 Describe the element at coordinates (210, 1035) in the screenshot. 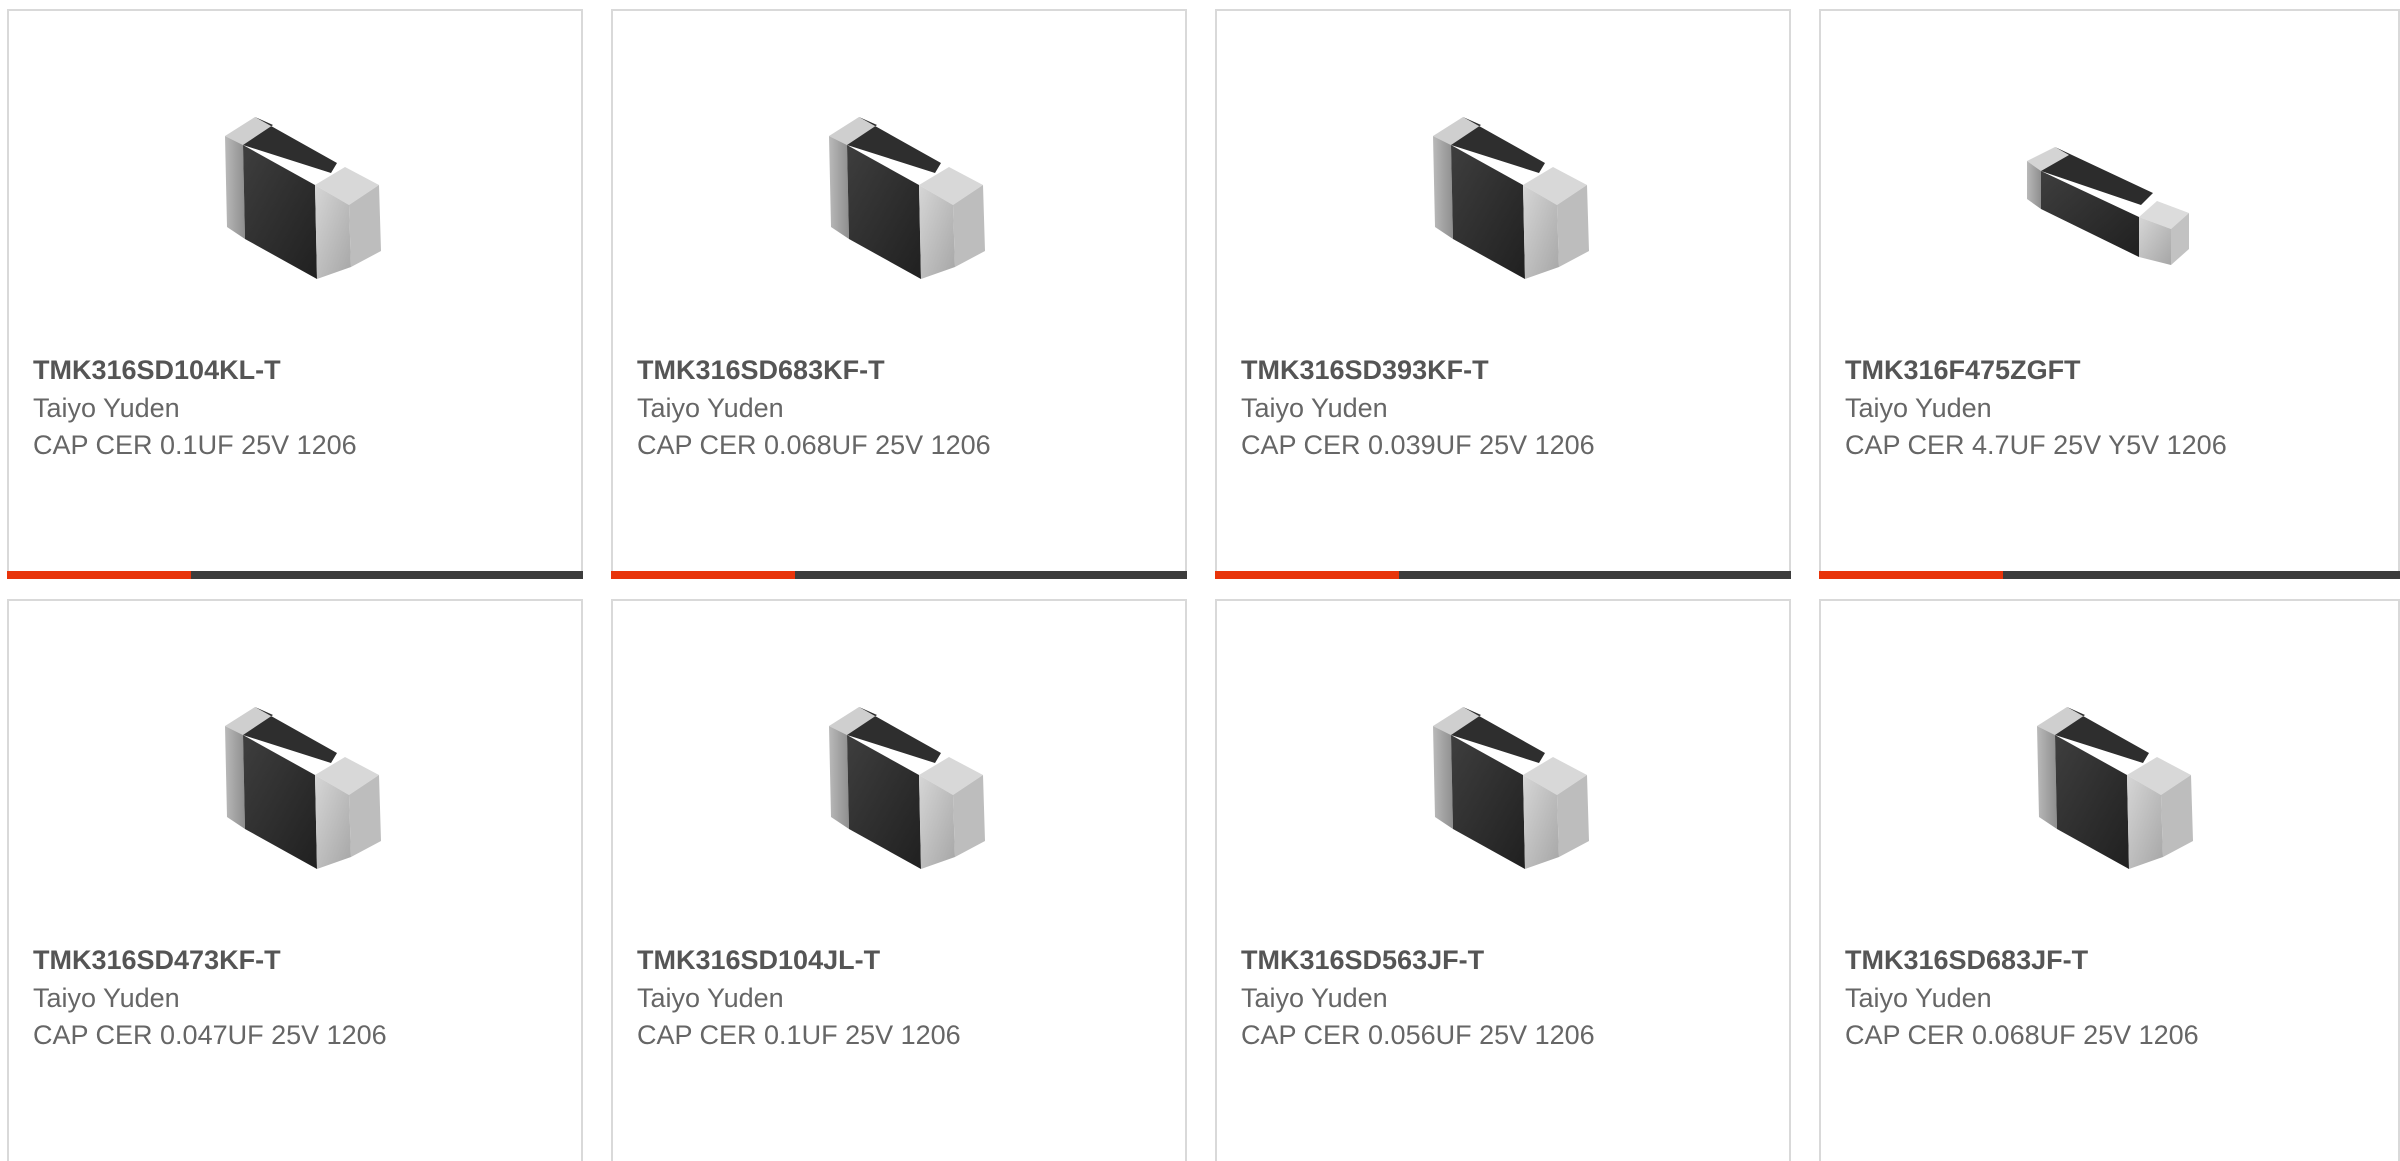

I see `product-description: CAP CER 0.047UF 25V 1206` at that location.